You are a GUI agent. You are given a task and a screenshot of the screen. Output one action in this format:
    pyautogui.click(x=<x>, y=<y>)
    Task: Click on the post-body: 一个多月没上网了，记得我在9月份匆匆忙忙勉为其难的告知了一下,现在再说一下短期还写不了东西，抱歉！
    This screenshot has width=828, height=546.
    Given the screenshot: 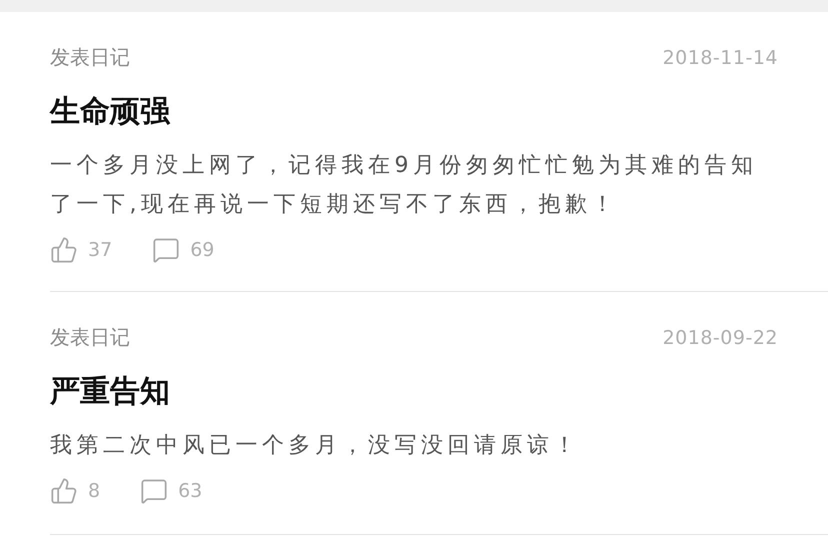 What is the action you would take?
    pyautogui.click(x=404, y=185)
    